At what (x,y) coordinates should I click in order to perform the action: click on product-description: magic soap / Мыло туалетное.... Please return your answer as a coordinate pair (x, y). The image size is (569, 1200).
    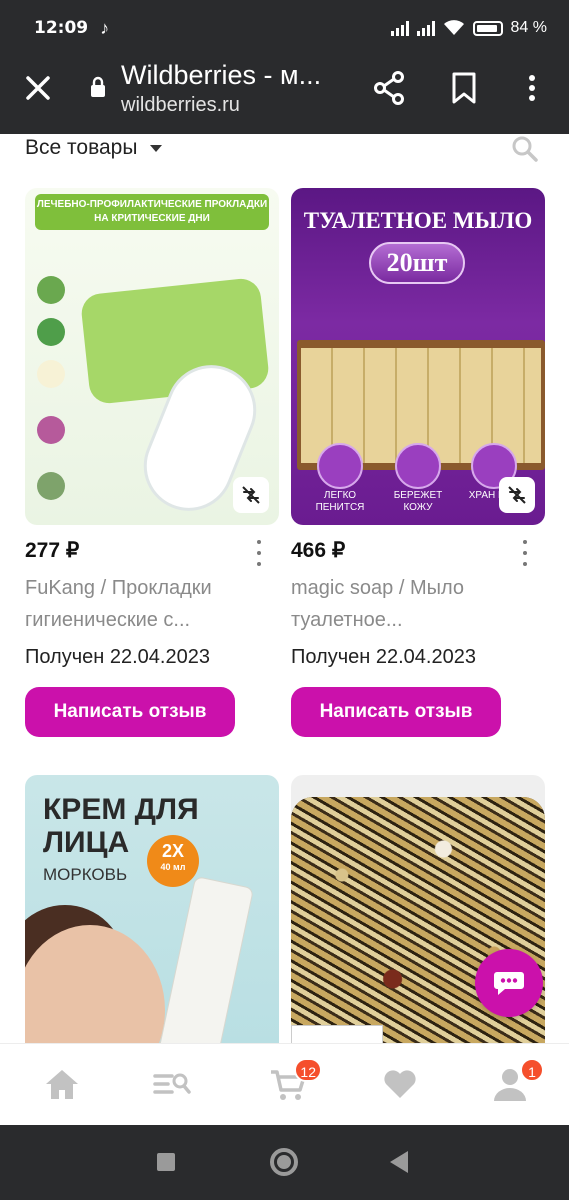
    Looking at the image, I should click on (411, 604).